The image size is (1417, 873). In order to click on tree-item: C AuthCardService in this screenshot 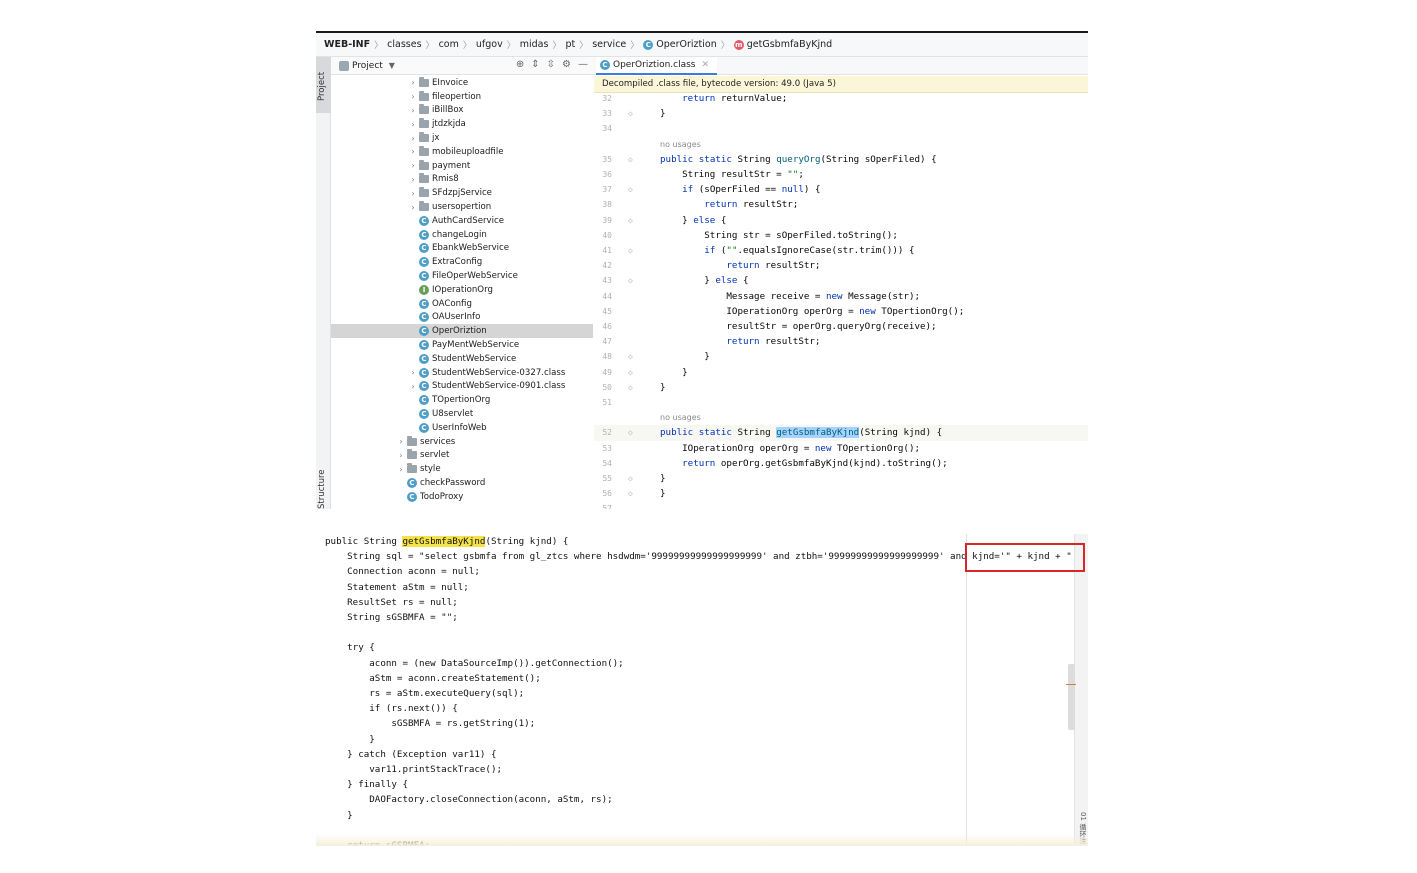, I will do `click(462, 221)`.